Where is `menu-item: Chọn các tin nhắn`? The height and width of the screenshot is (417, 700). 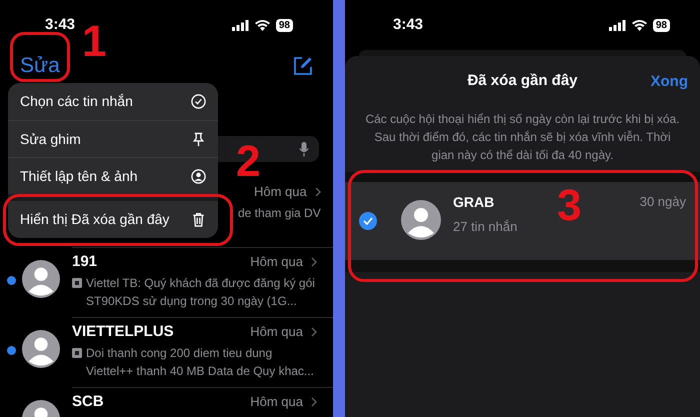
menu-item: Chọn các tin nhắn is located at coordinates (113, 101).